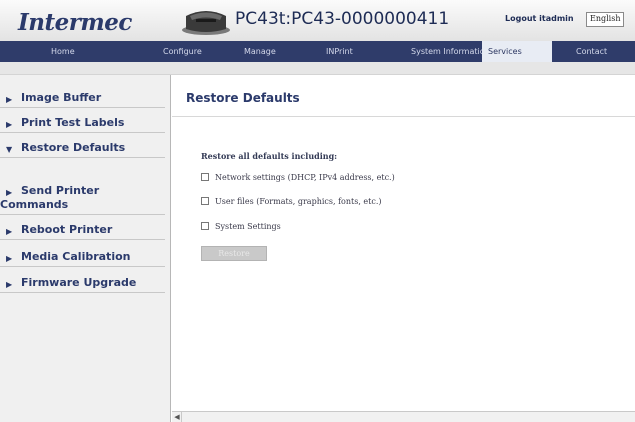 The width and height of the screenshot is (635, 422). I want to click on sidebar-item-restore-defaults: ▼ Restore Defaults, so click(82, 149).